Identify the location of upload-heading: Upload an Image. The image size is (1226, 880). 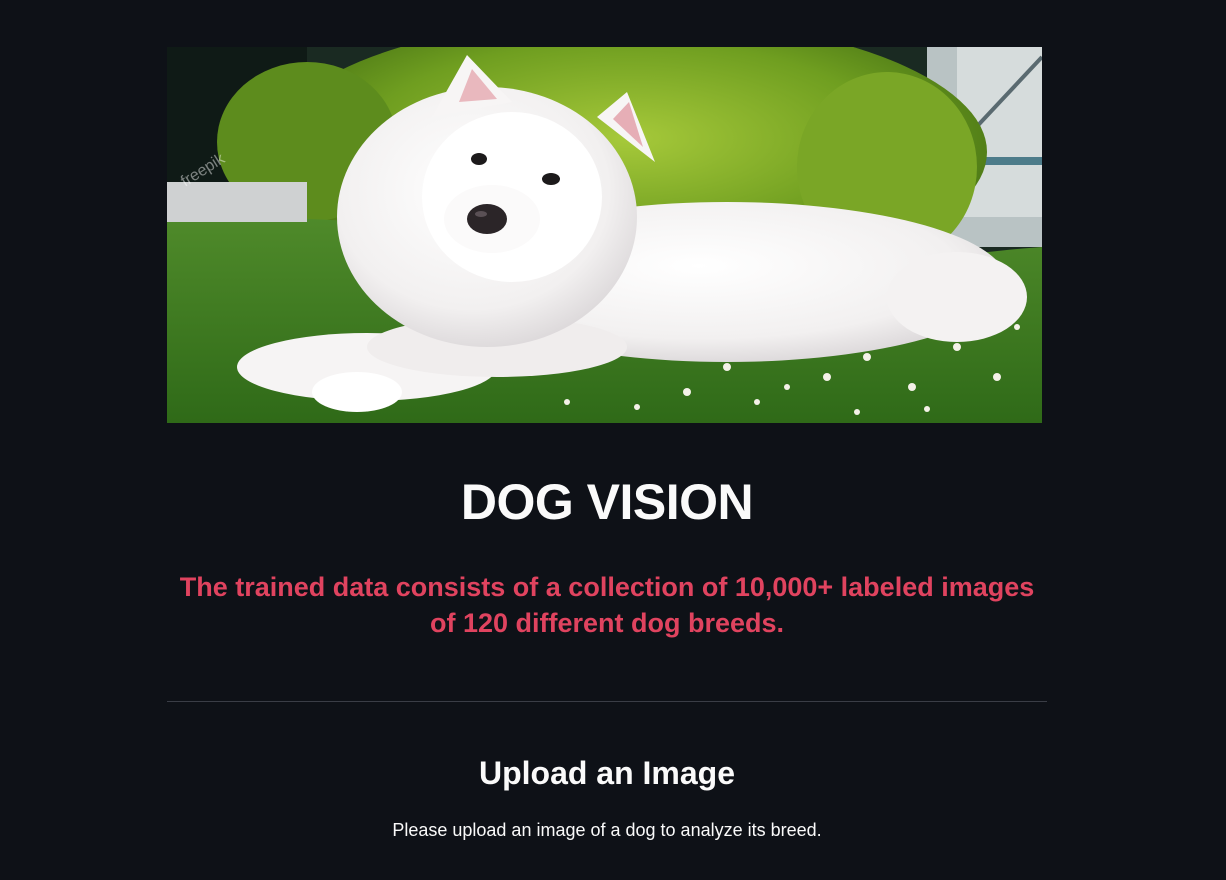
(607, 773).